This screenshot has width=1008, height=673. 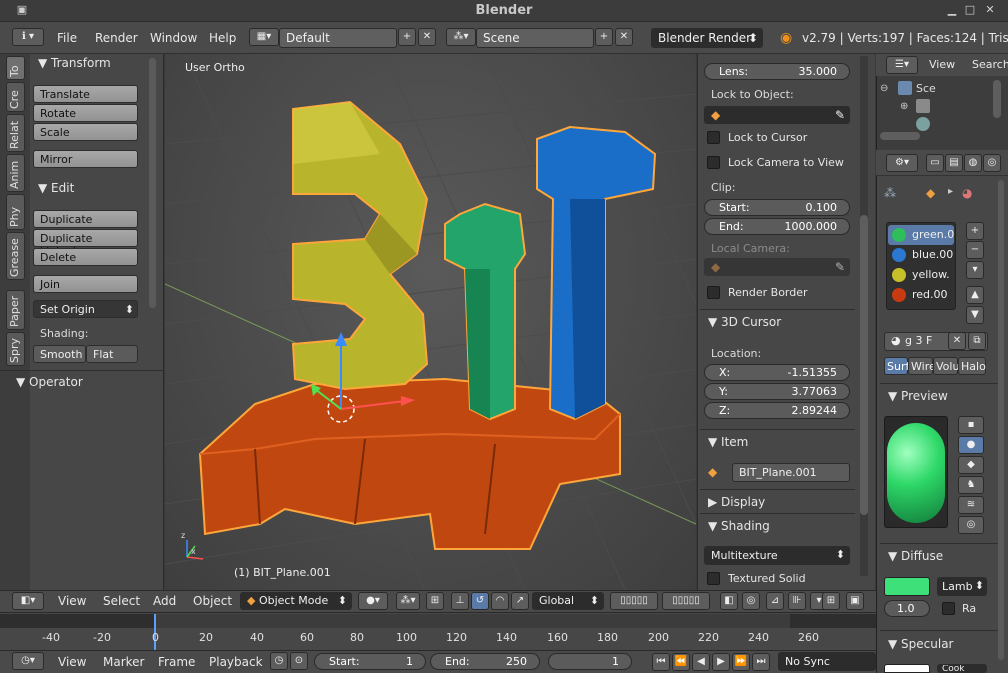 I want to click on preview-panel-header: ▼ Preview, so click(x=918, y=396).